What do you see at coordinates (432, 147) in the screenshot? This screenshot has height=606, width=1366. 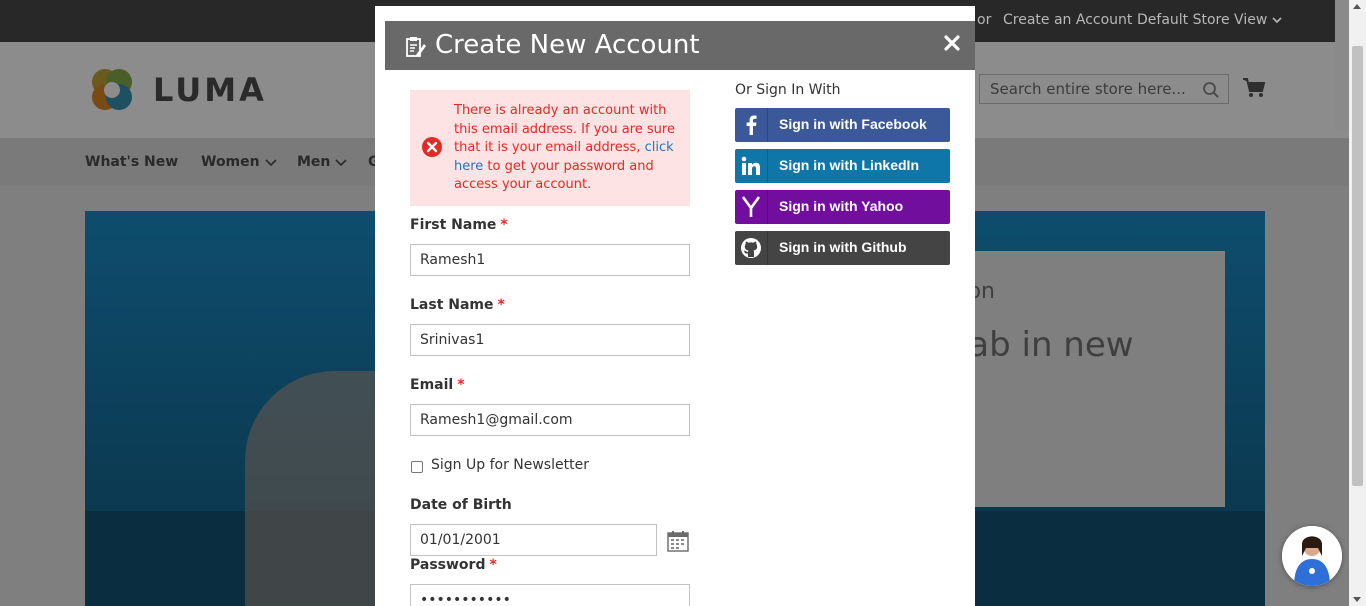 I see `error-icon` at bounding box center [432, 147].